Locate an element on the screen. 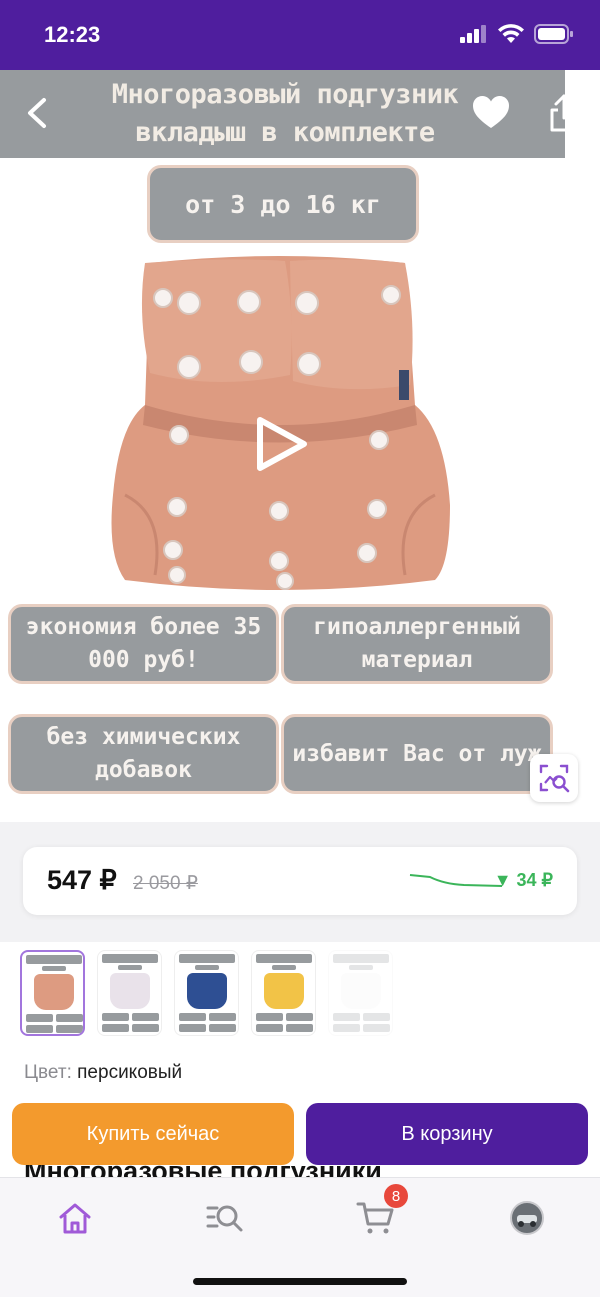 Image resolution: width=600 pixels, height=1297 pixels. buy-now-button: Купить сейчас is located at coordinates (153, 1134).